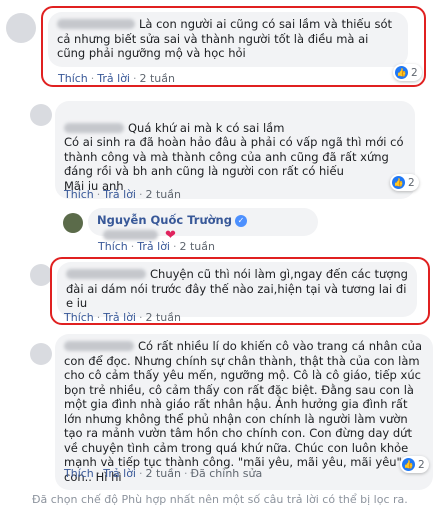 Image resolution: width=441 pixels, height=513 pixels. What do you see at coordinates (227, 473) in the screenshot?
I see `edited-label: Đã chỉnh sửa` at bounding box center [227, 473].